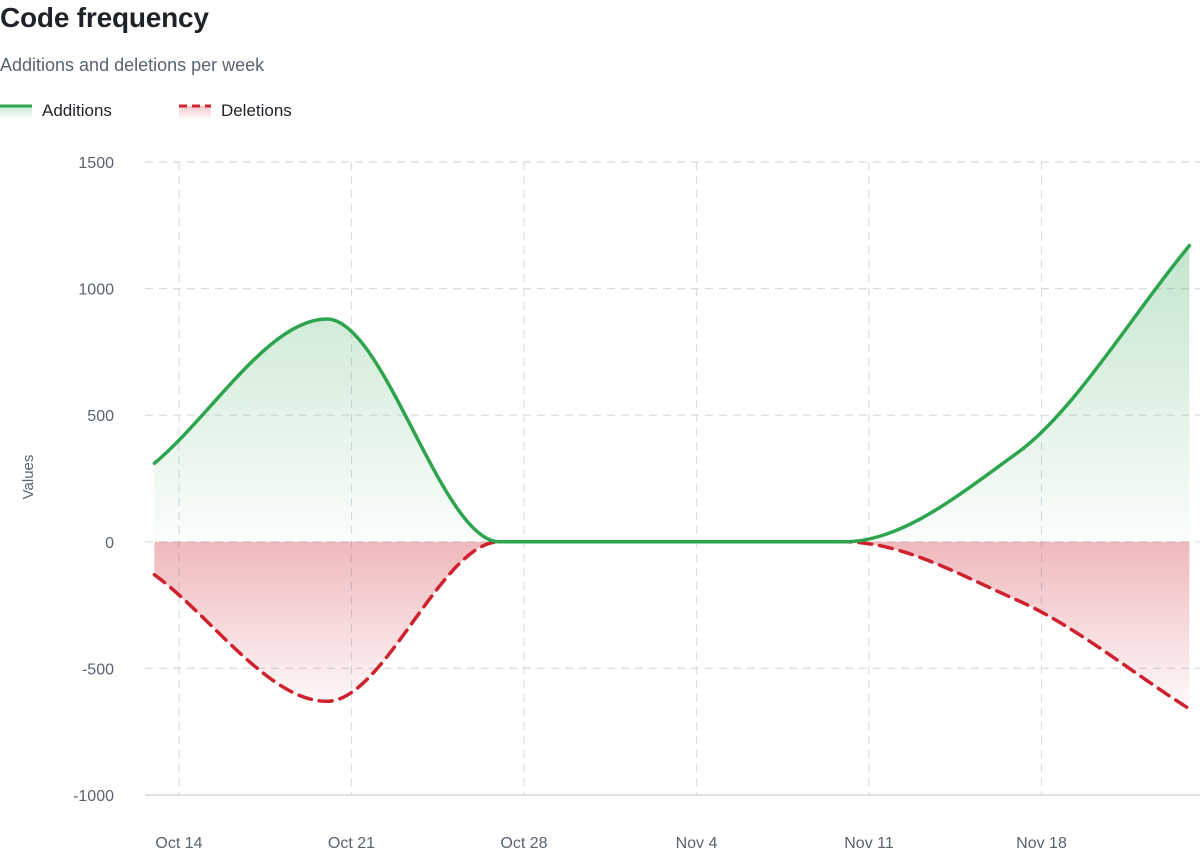  Describe the element at coordinates (96, 290) in the screenshot. I see `y-tick-label: 1000` at that location.